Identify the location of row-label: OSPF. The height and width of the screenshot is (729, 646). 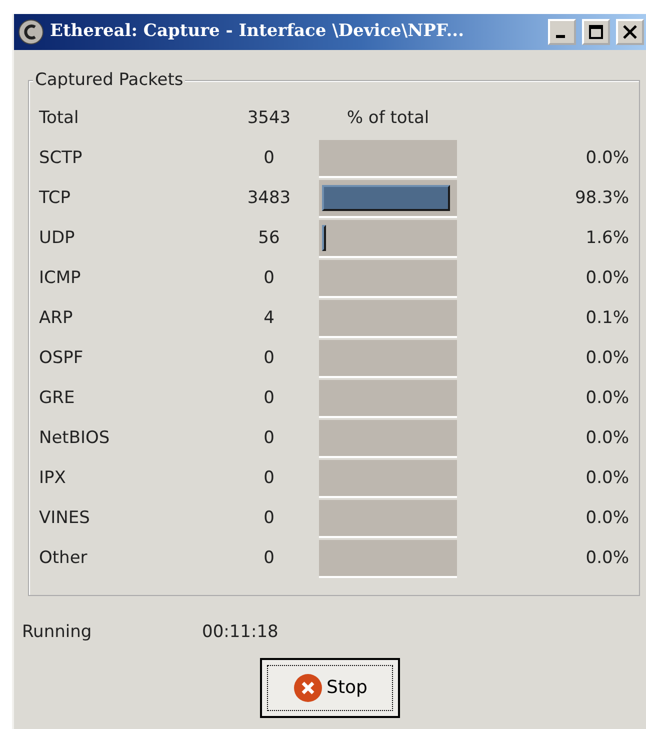
(61, 358).